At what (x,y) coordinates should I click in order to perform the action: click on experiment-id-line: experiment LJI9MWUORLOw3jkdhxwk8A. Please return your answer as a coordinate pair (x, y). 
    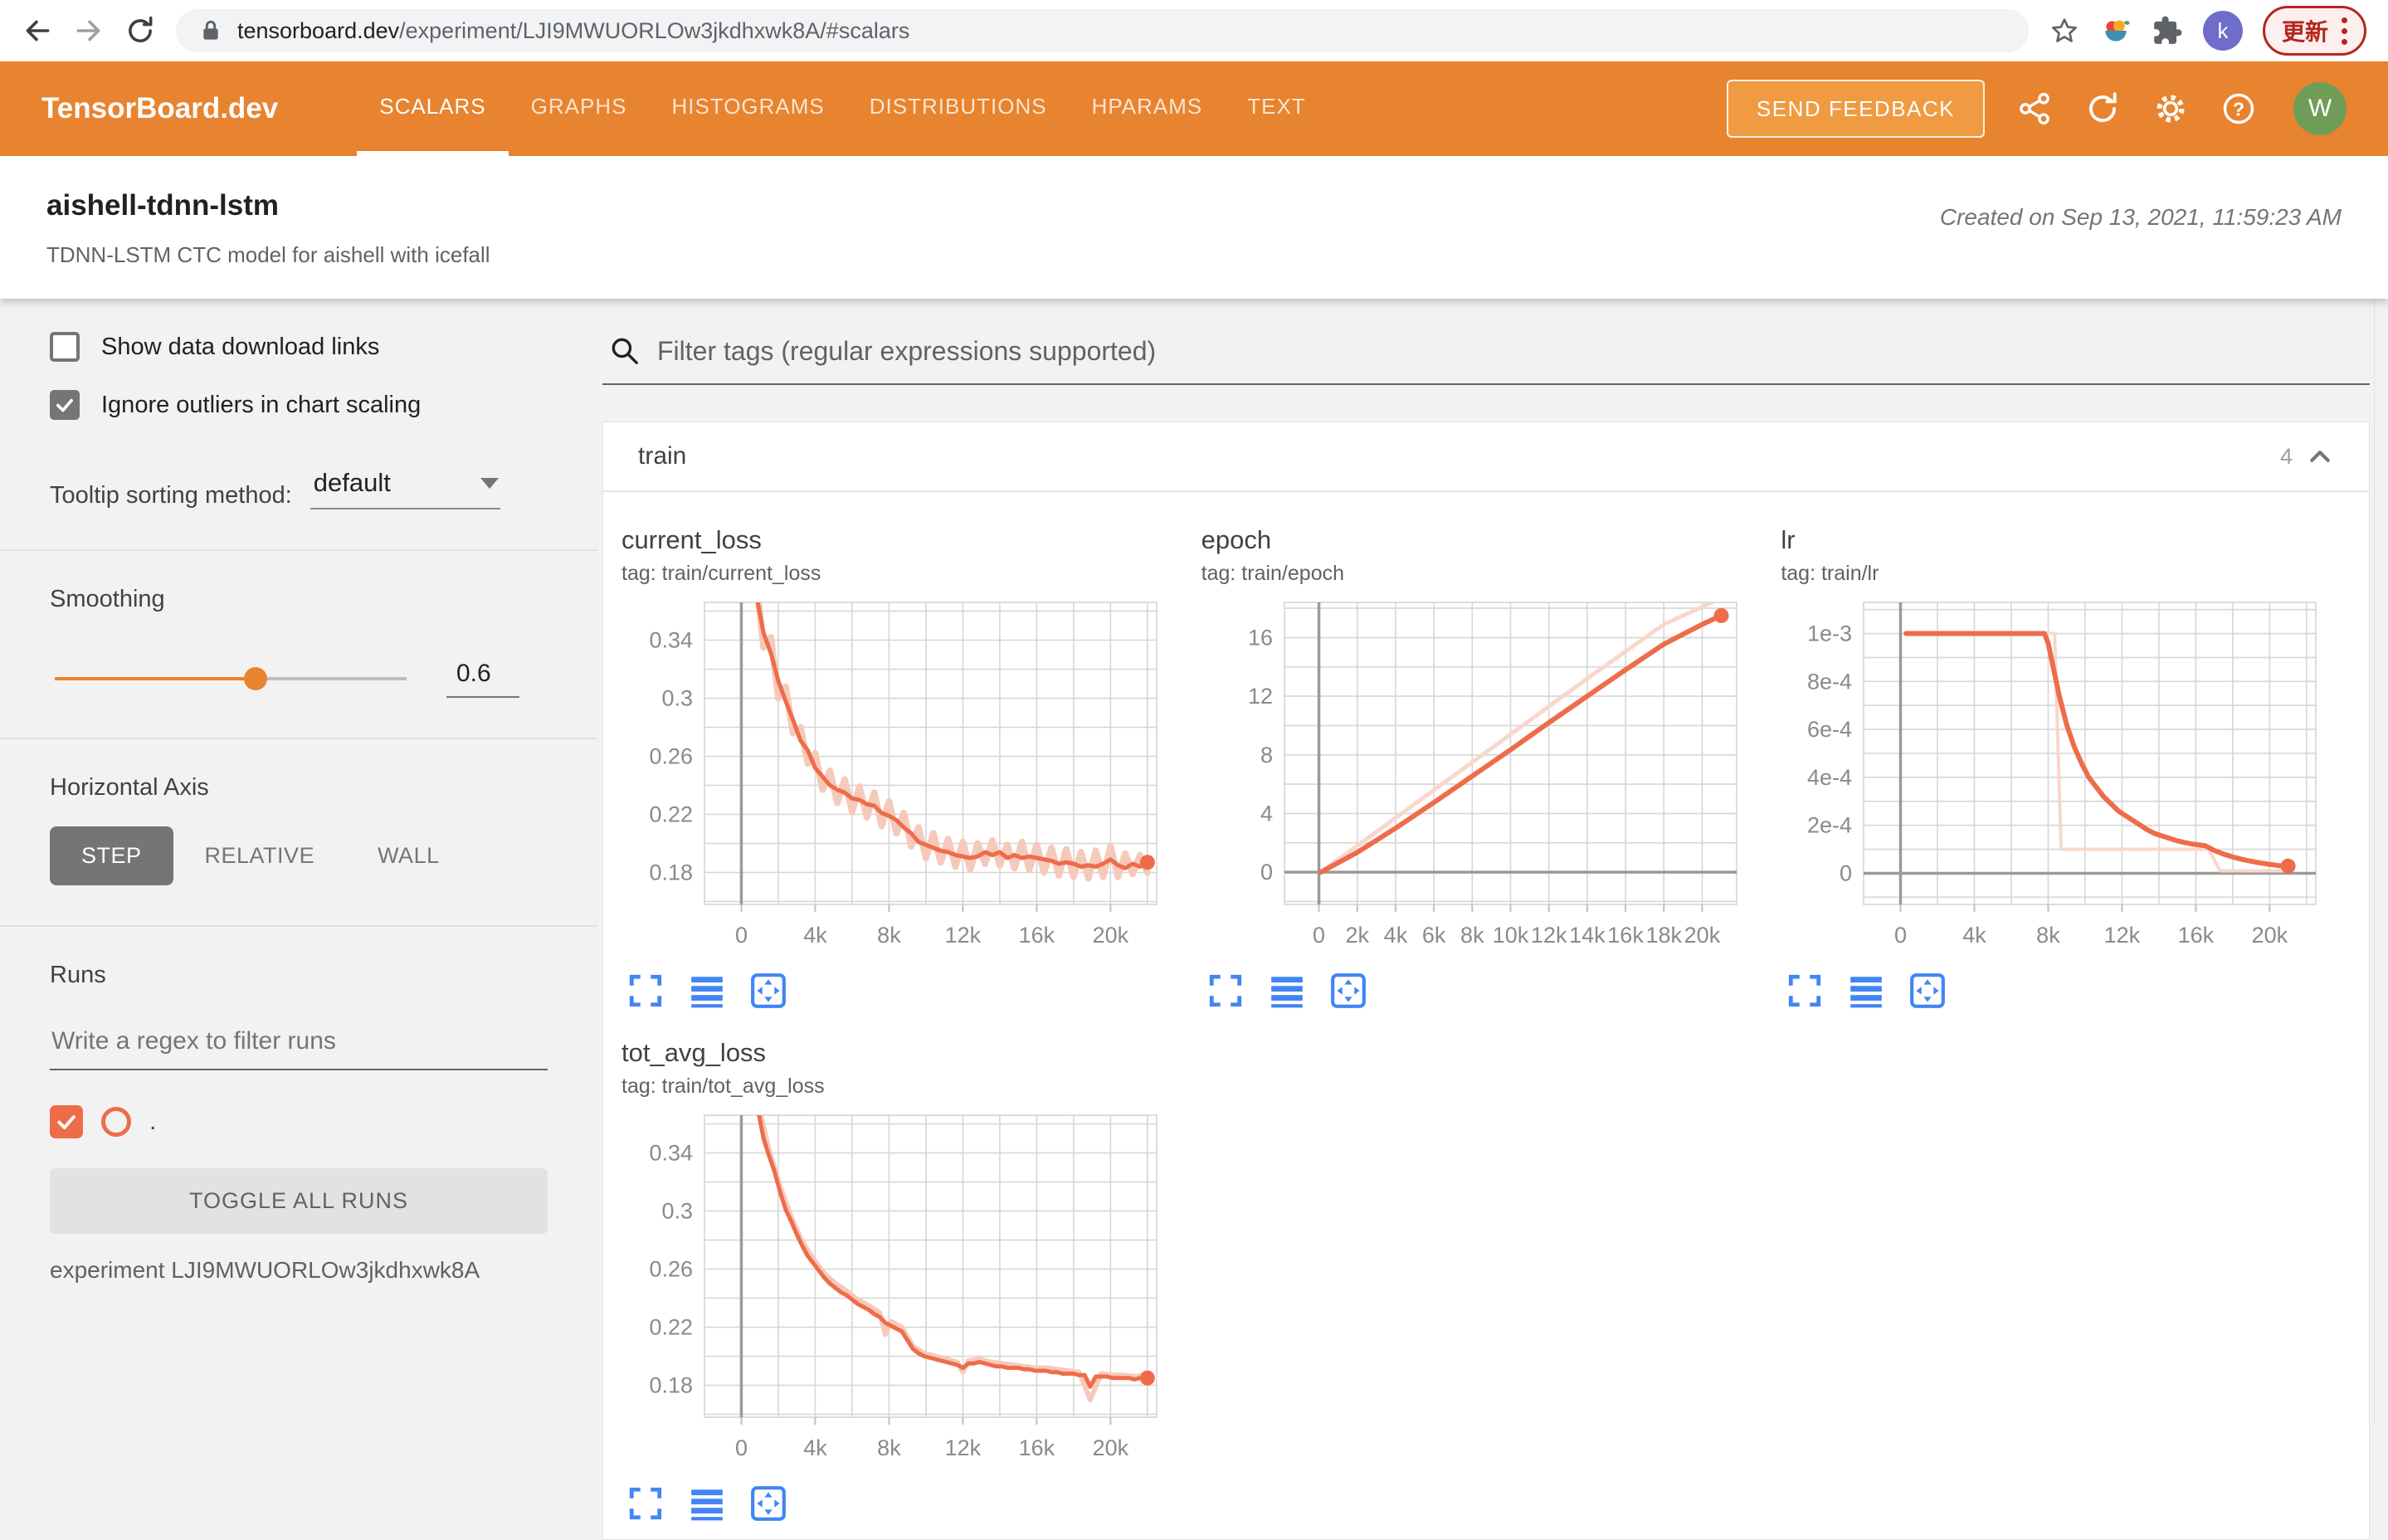
    Looking at the image, I should click on (265, 1270).